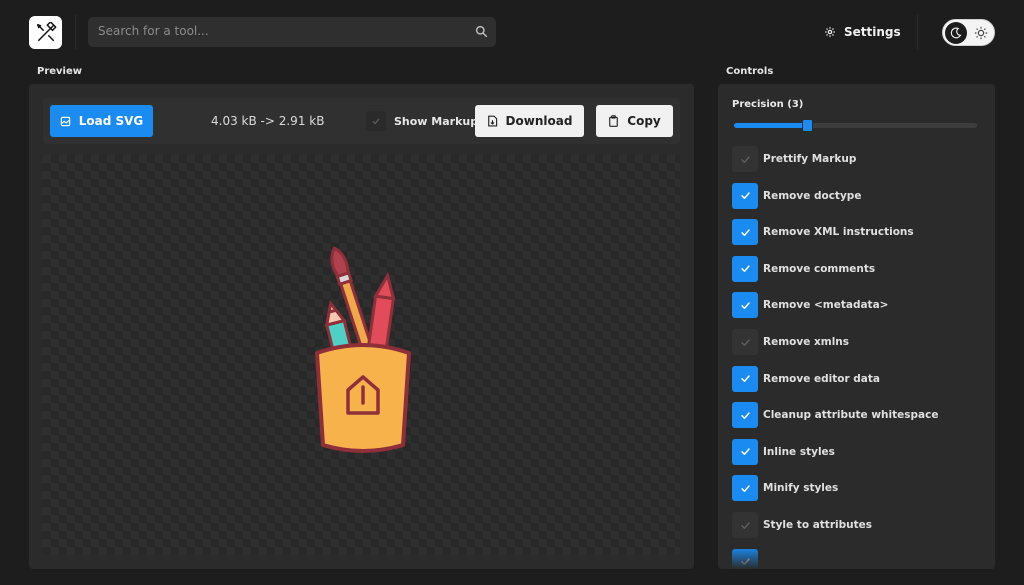  I want to click on option-label: Style to attributes, so click(817, 525).